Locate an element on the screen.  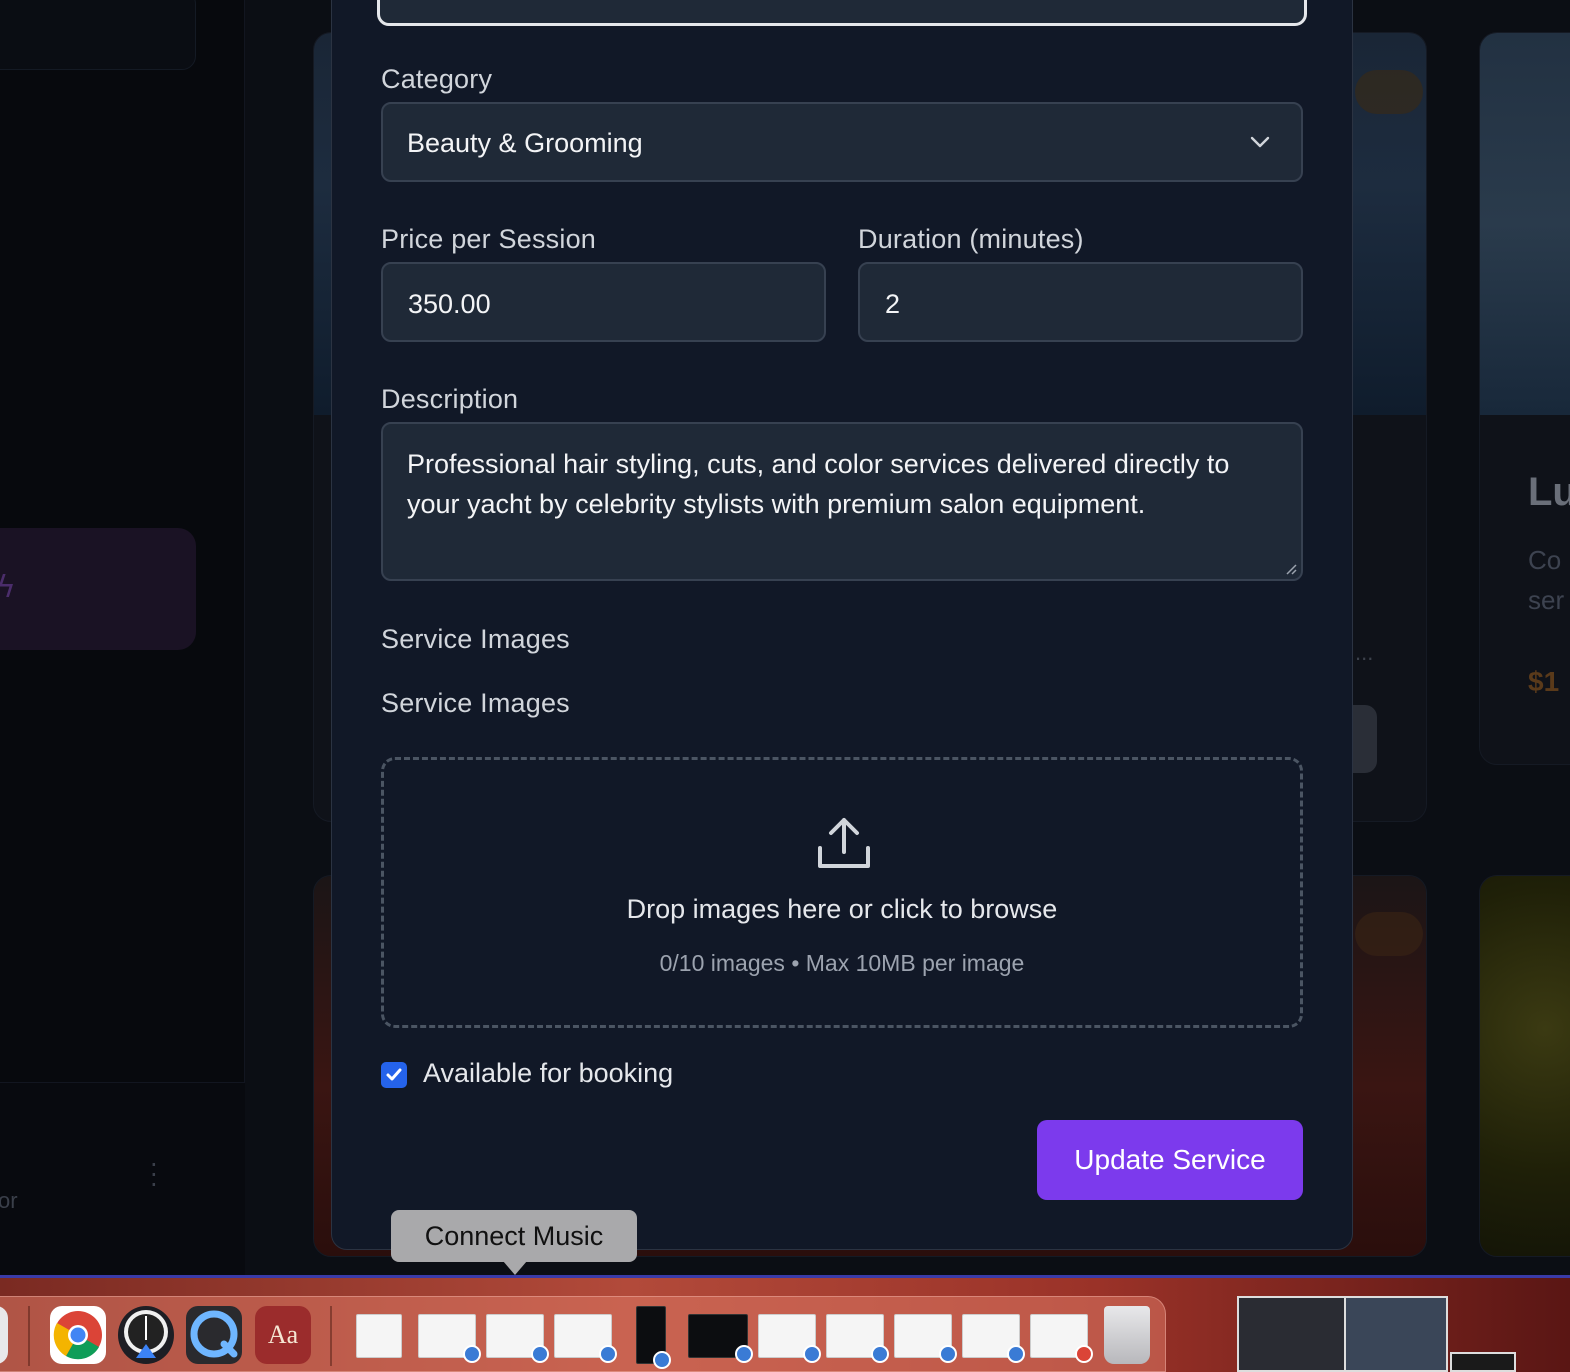
card-description-line: Co is located at coordinates (1545, 560).